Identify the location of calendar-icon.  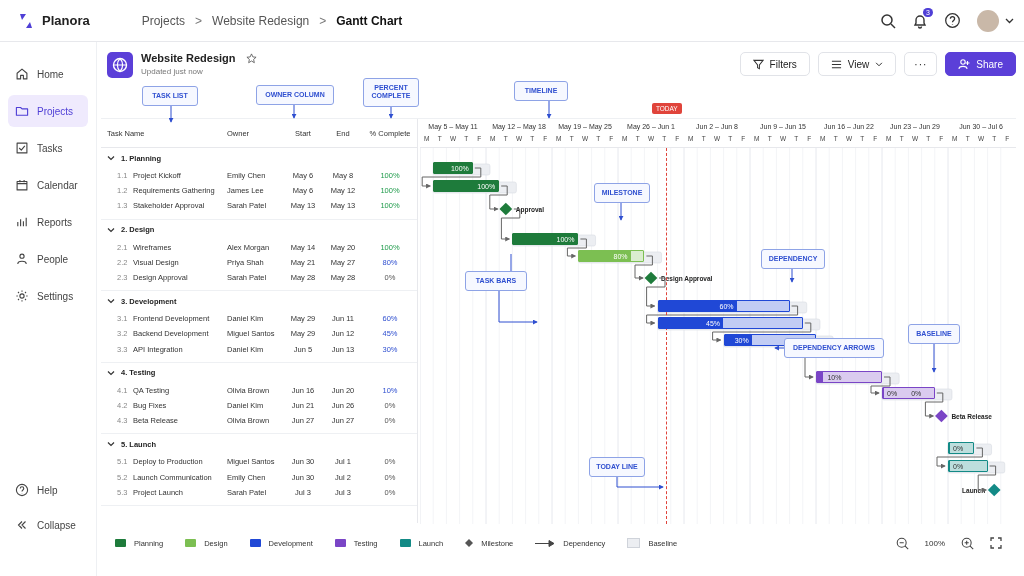
(22, 185).